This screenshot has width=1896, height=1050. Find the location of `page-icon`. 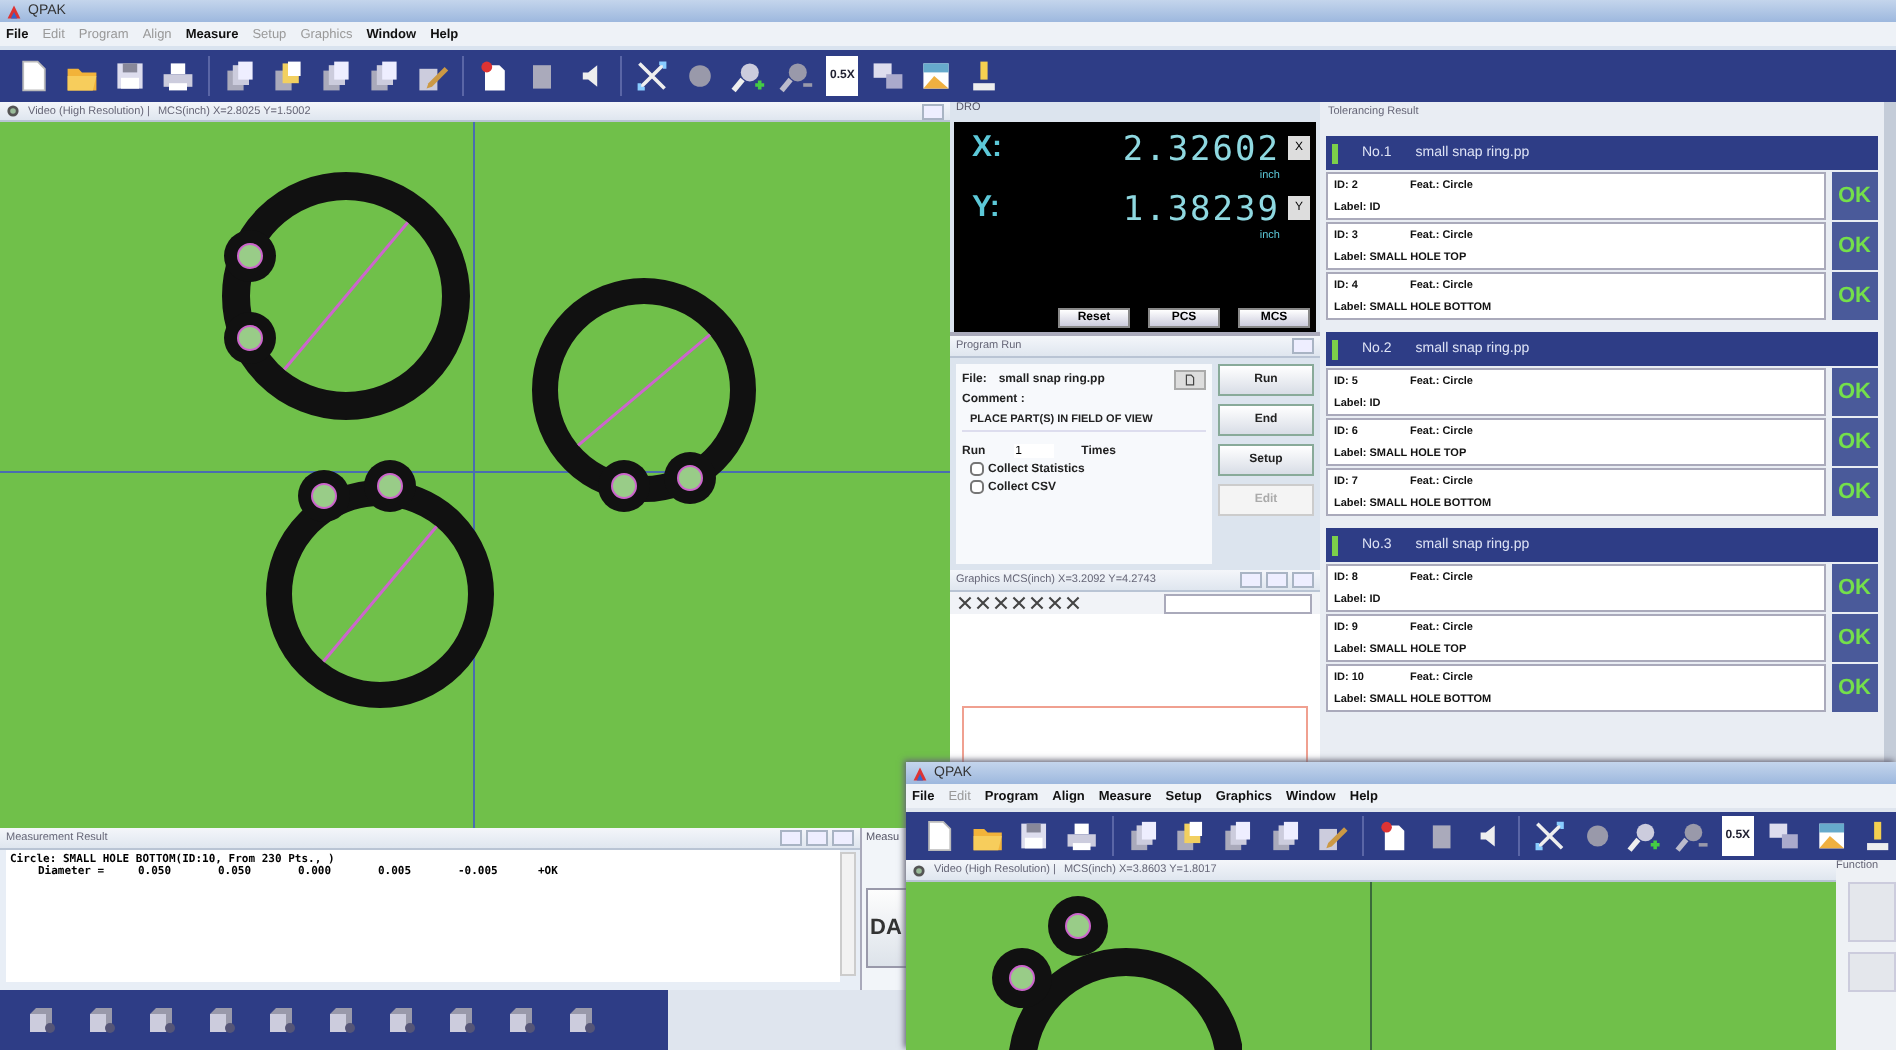

page-icon is located at coordinates (34, 76).